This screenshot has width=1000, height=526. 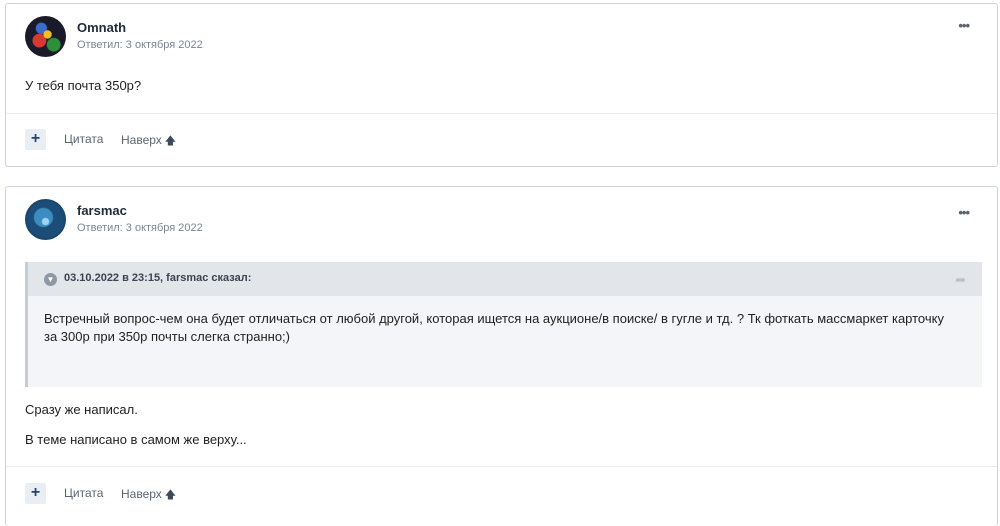 I want to click on quote-citation: 03.10.2022 в 23:15, farsmac сказал:, so click(x=157, y=278).